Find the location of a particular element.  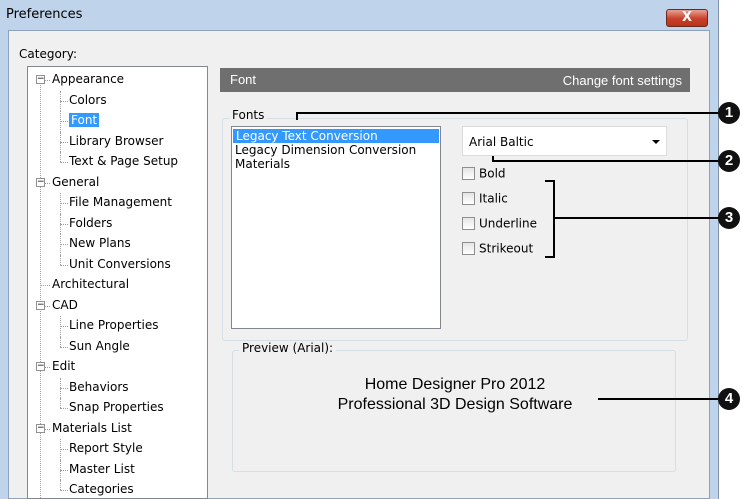

tree-item-label: Appearance is located at coordinates (88, 79).